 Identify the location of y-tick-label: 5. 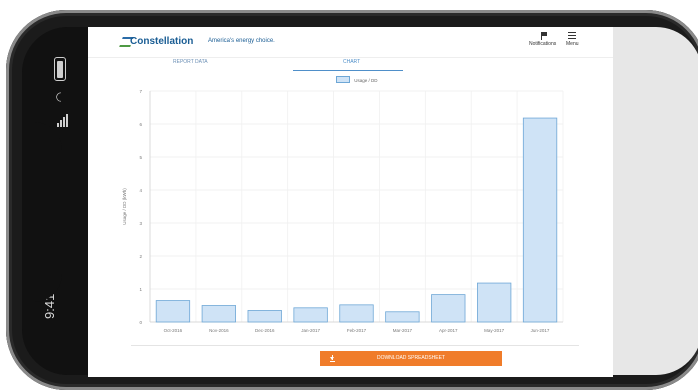
(140, 157).